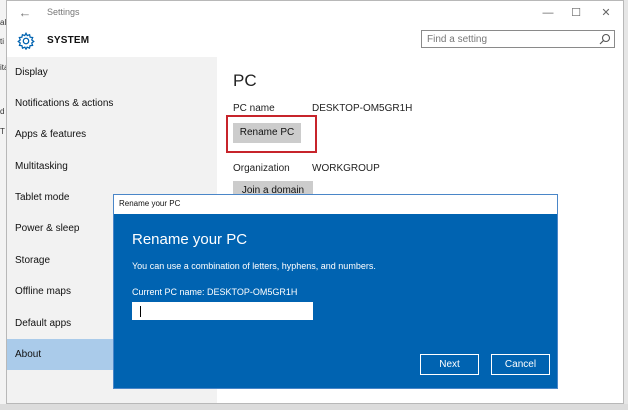 The image size is (628, 410). I want to click on new-pc-name-input, so click(222, 311).